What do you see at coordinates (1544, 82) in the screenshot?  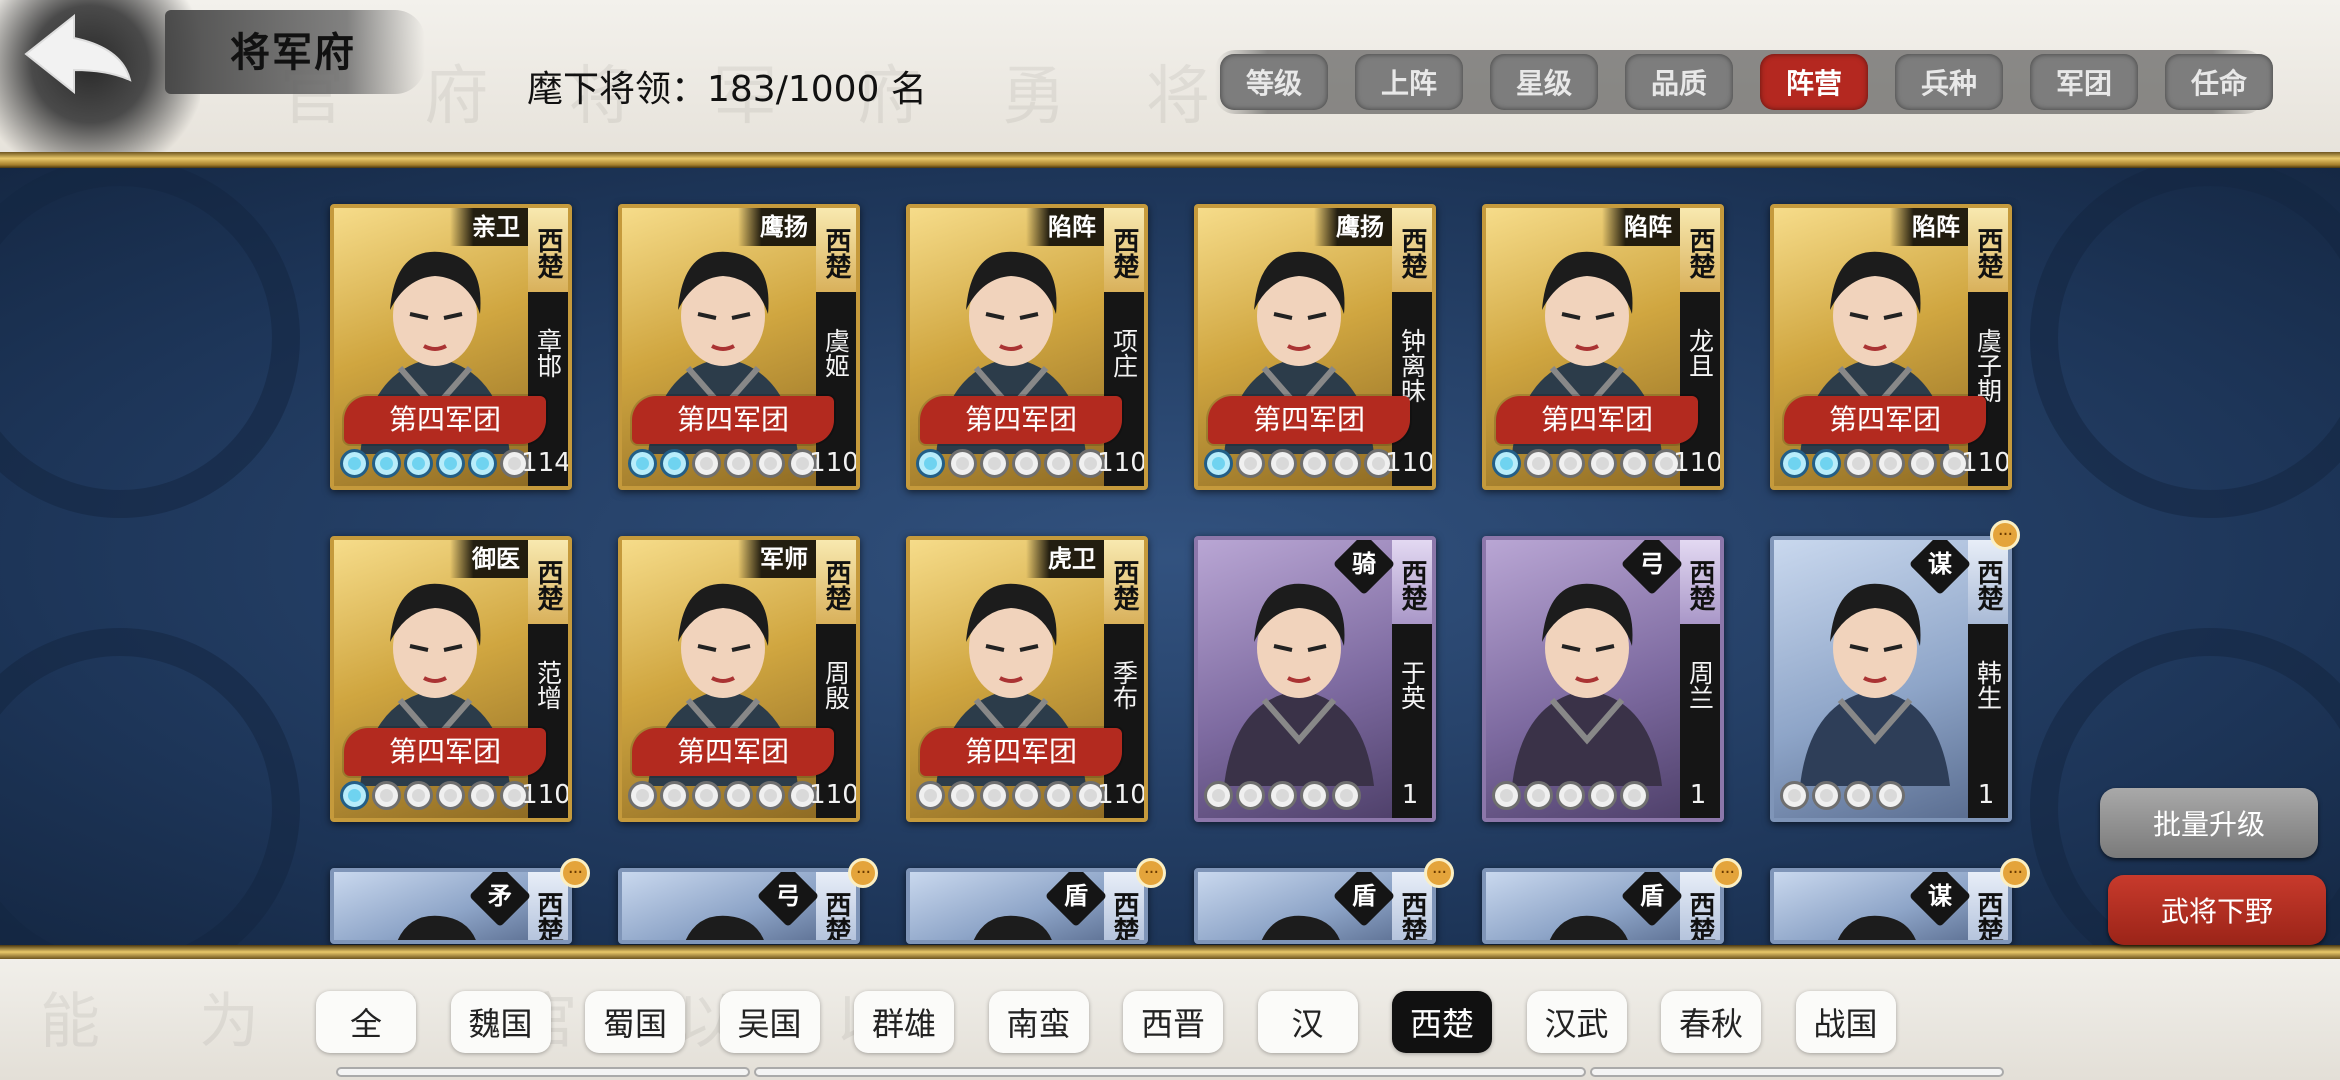 I see `sort-tab-2: 星级` at bounding box center [1544, 82].